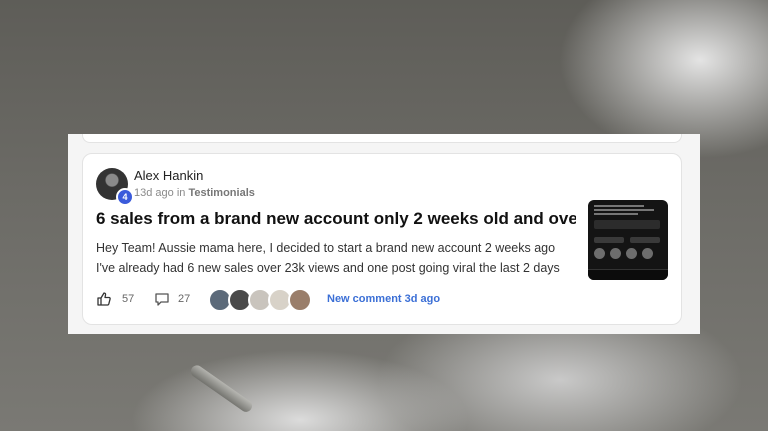 Image resolution: width=768 pixels, height=431 pixels. I want to click on thumbs-up-icon, so click(104, 300).